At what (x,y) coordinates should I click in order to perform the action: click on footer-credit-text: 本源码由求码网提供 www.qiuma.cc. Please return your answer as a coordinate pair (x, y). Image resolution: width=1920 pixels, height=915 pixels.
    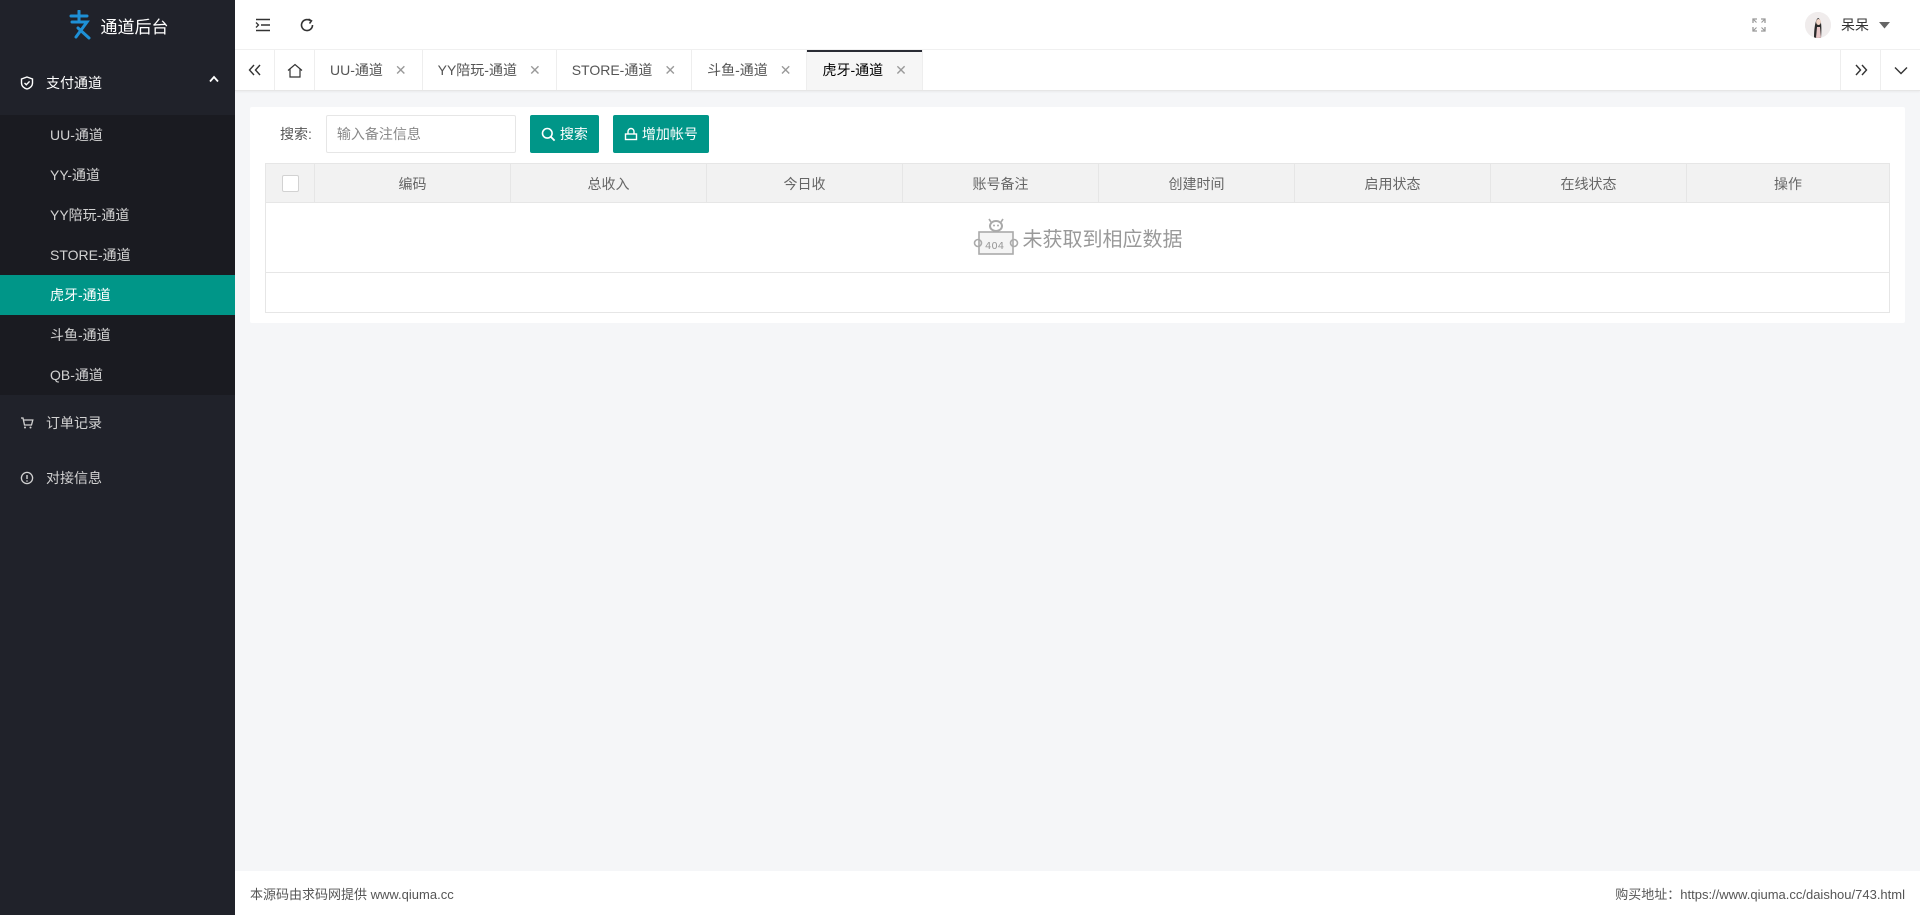
    Looking at the image, I should click on (352, 894).